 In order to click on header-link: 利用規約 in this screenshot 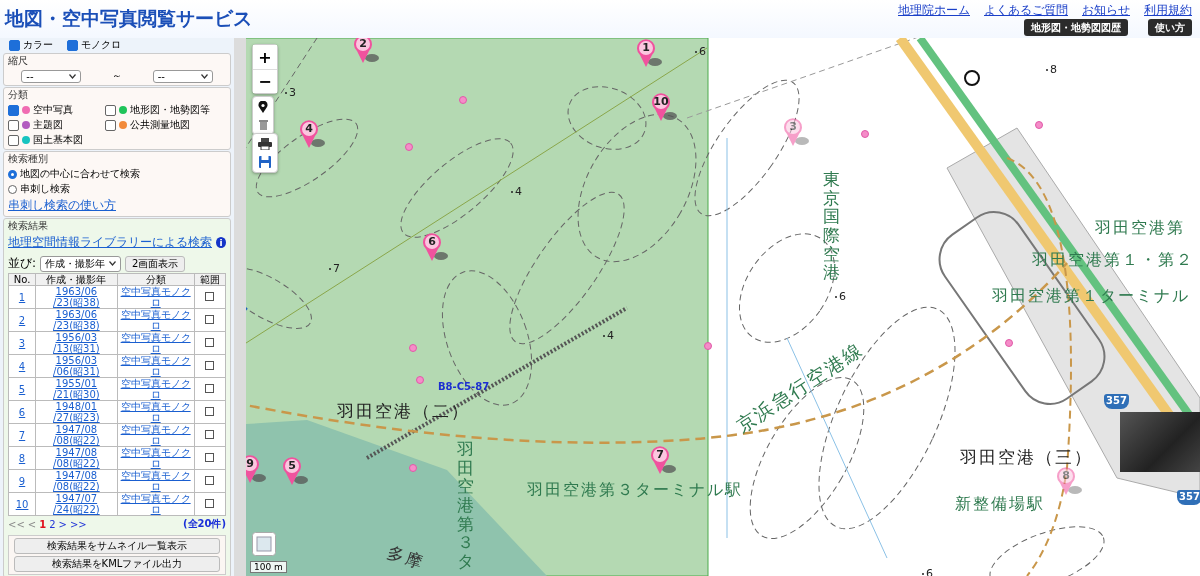, I will do `click(1168, 10)`.